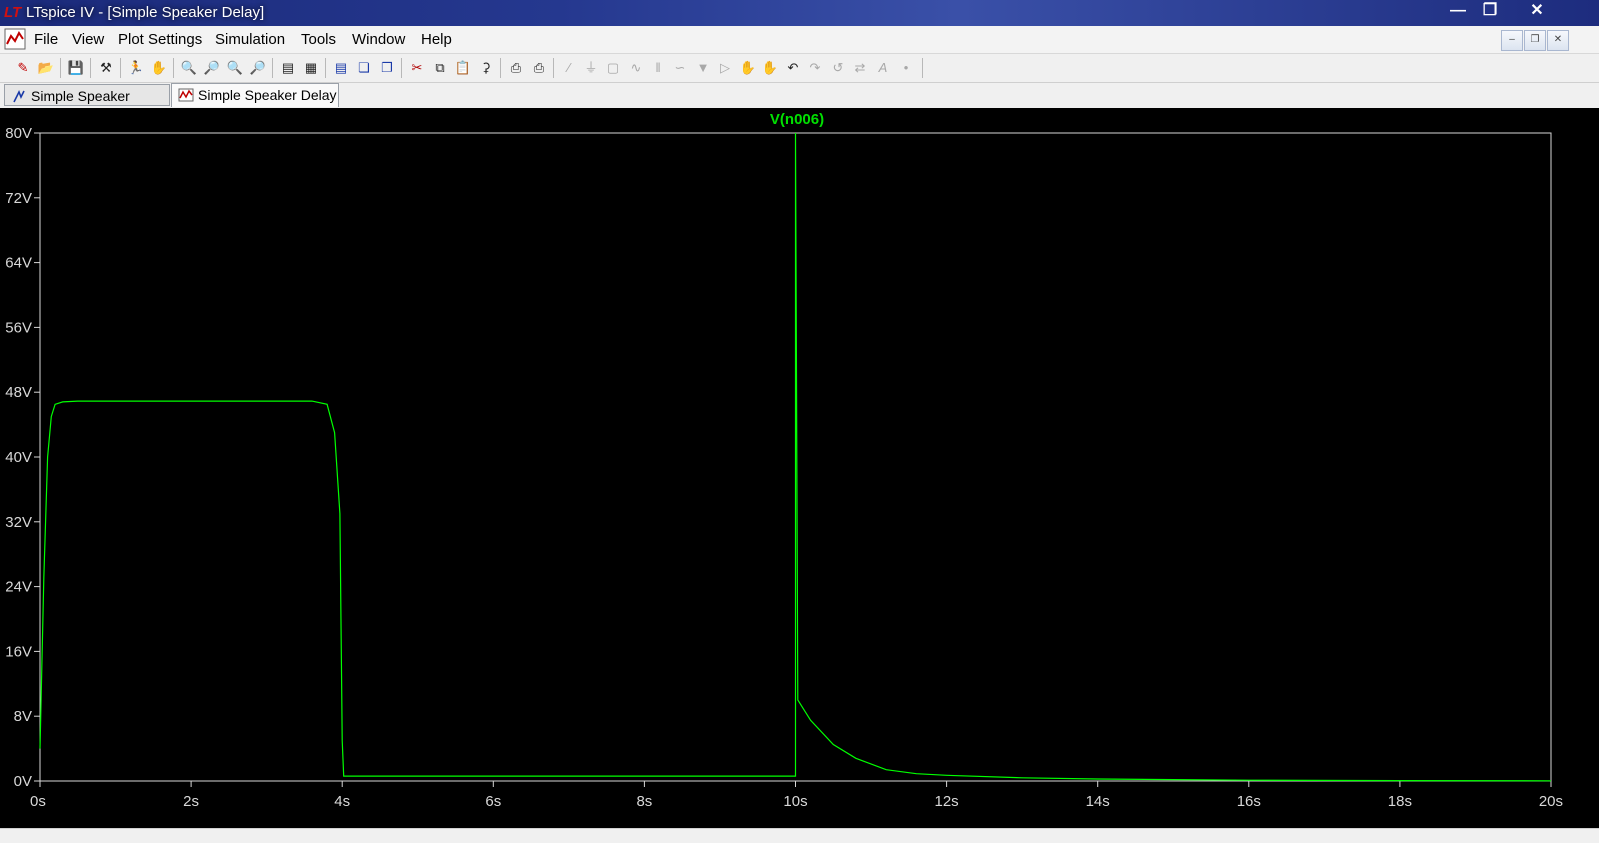 Image resolution: width=1599 pixels, height=843 pixels. I want to click on resistor-icon: ∿, so click(636, 68).